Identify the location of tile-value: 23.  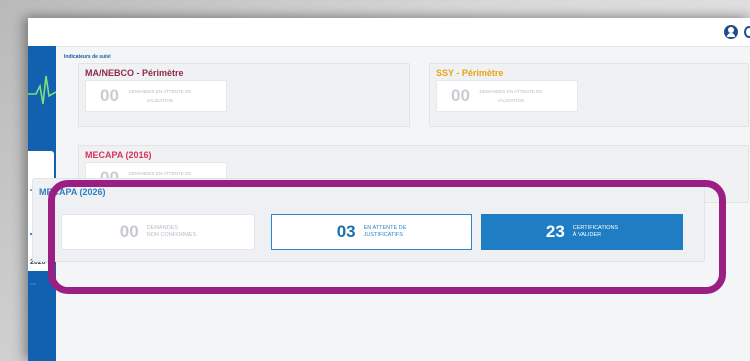
(555, 231).